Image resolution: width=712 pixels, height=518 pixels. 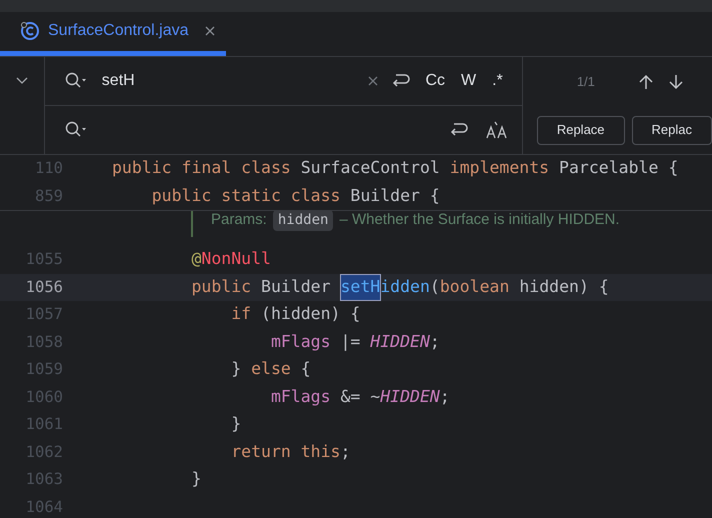 What do you see at coordinates (479, 220) in the screenshot?
I see `doc-text: – Whether the Surface is initially HIDDEN.` at bounding box center [479, 220].